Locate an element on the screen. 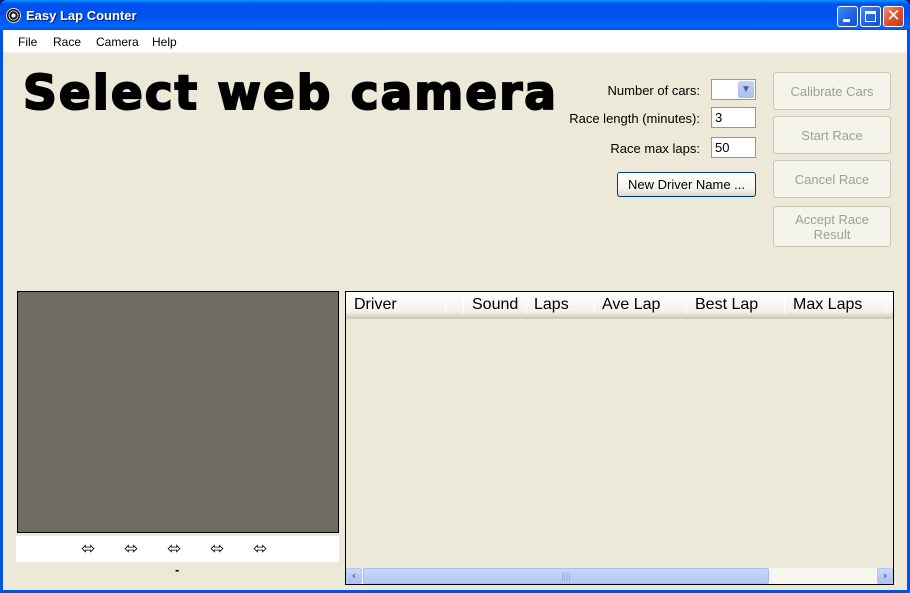 The width and height of the screenshot is (910, 593). close-icon: ✕ is located at coordinates (893, 16).